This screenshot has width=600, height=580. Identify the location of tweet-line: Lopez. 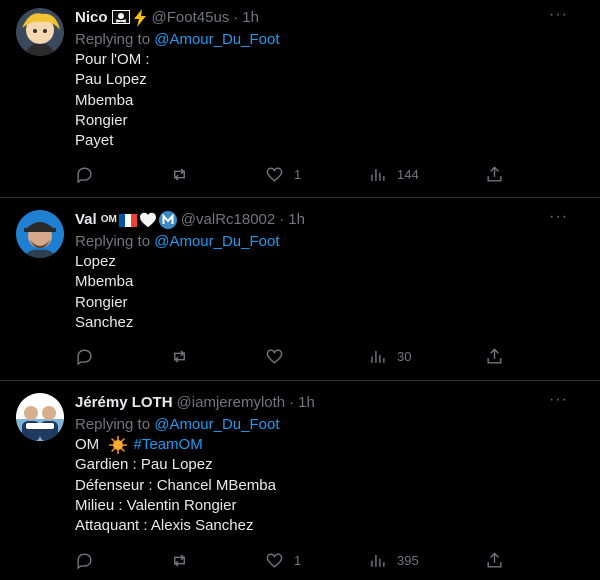
(95, 261).